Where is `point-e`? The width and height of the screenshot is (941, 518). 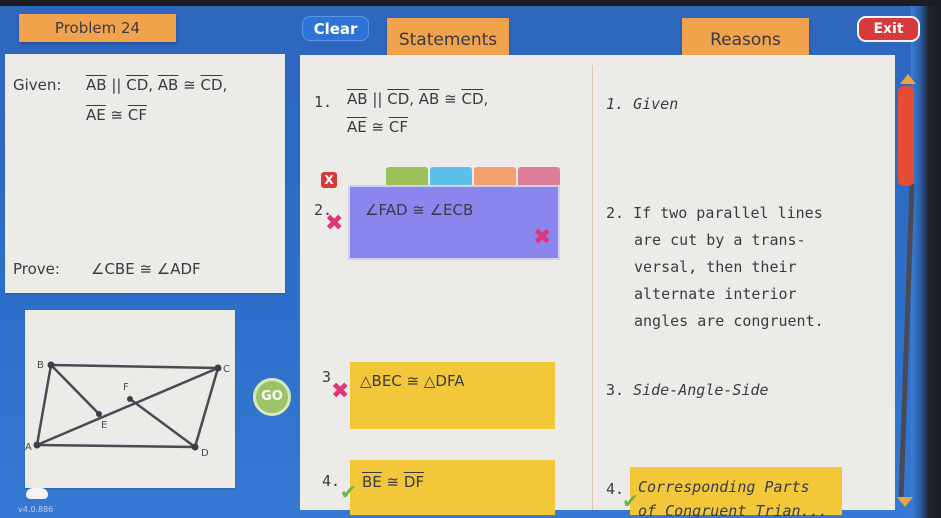 point-e is located at coordinates (99, 414).